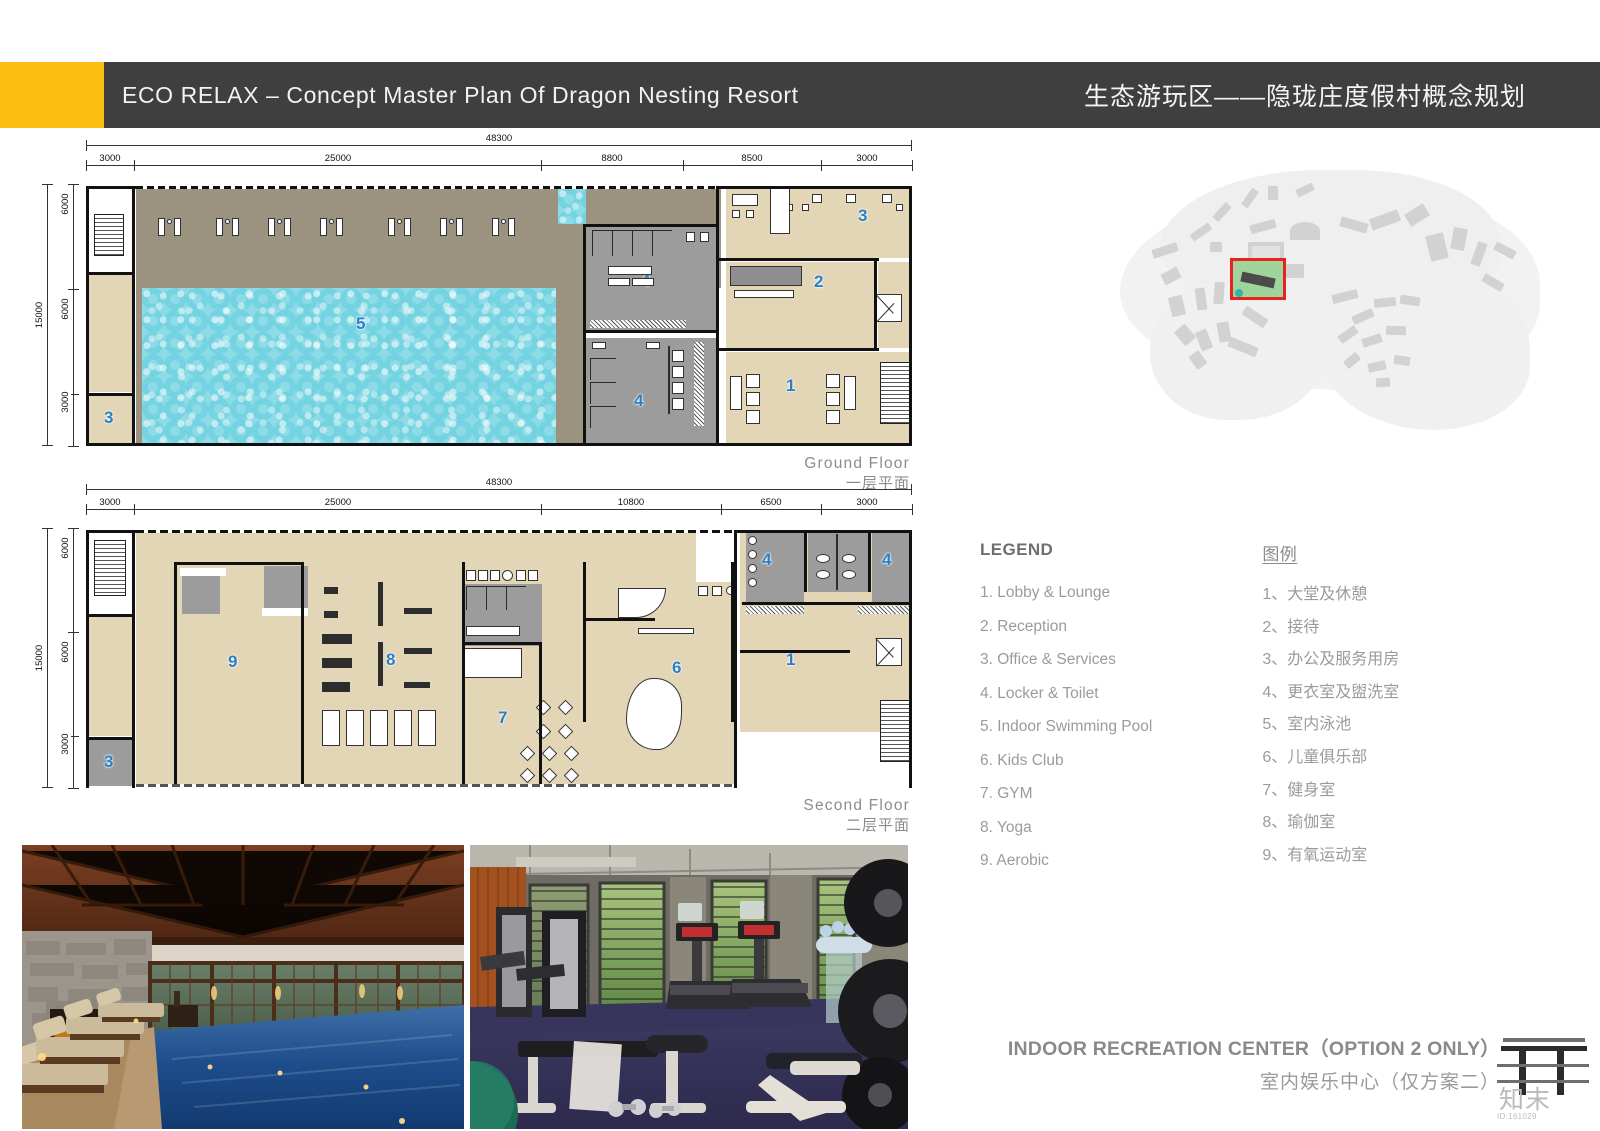 The width and height of the screenshot is (1600, 1131). What do you see at coordinates (654, 714) in the screenshot?
I see `kids-play-shape` at bounding box center [654, 714].